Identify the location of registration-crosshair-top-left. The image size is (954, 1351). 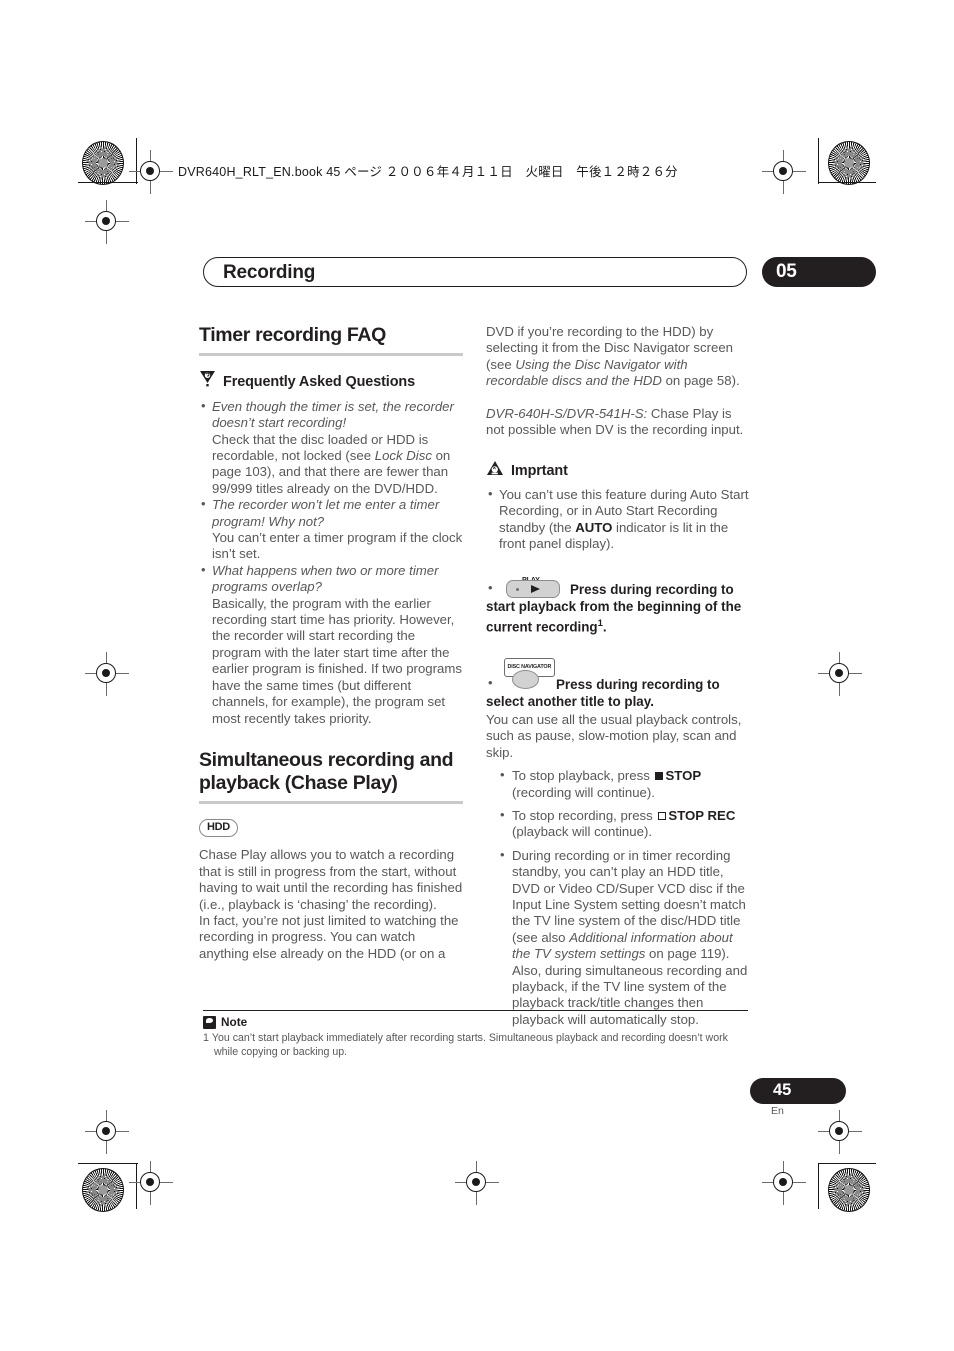
(151, 172).